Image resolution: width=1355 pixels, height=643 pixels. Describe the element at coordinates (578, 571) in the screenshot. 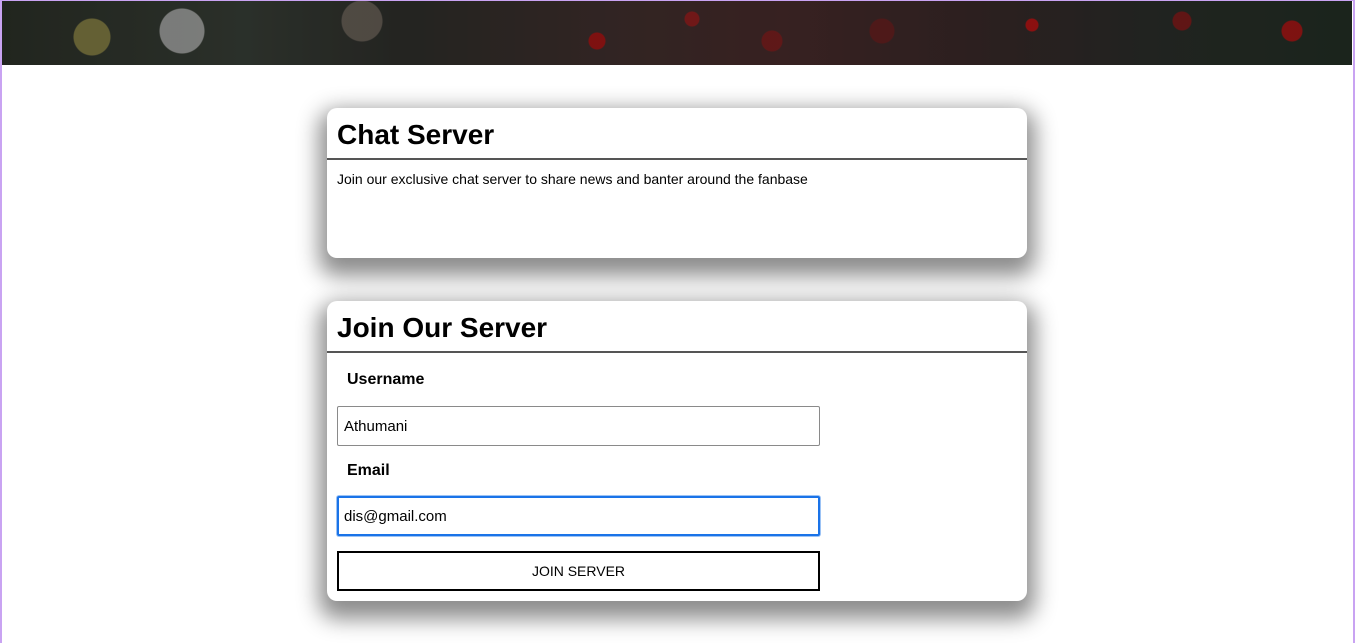

I see `join-server-button: JOIN SERVER` at that location.